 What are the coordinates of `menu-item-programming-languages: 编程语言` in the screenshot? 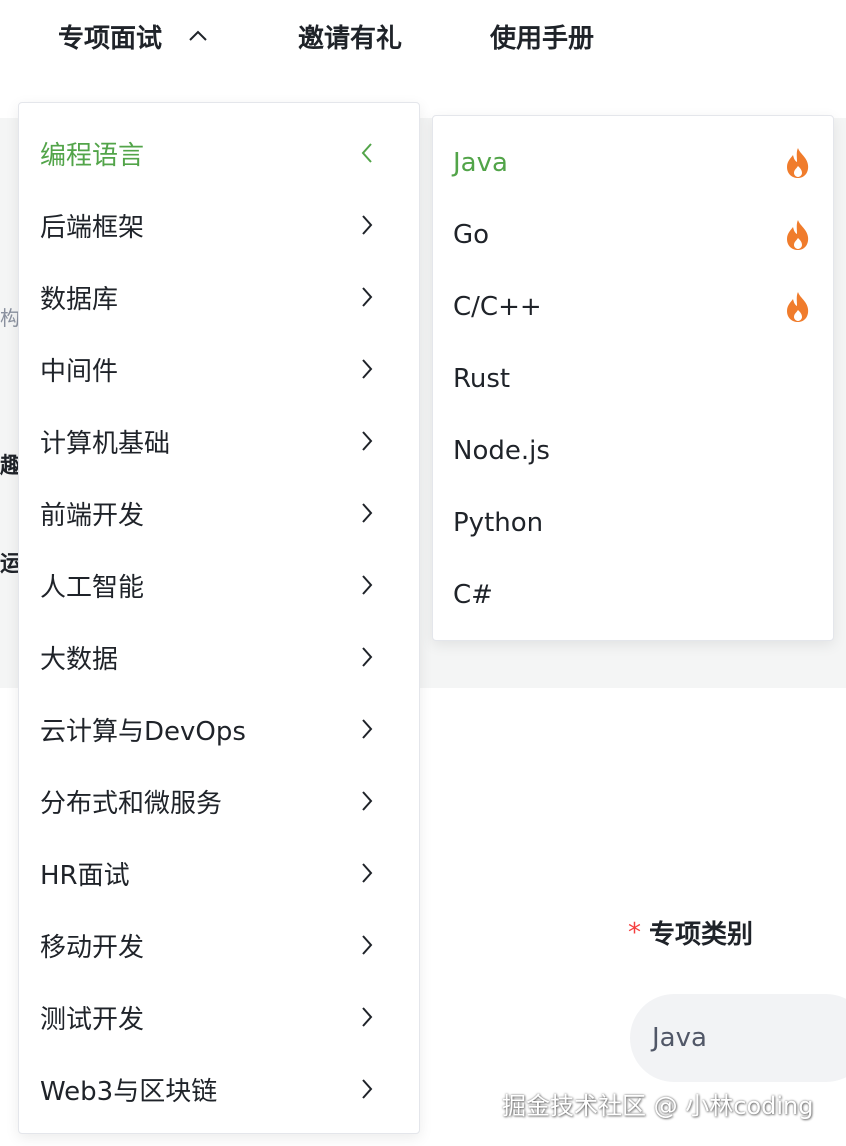 It's located at (219, 153).